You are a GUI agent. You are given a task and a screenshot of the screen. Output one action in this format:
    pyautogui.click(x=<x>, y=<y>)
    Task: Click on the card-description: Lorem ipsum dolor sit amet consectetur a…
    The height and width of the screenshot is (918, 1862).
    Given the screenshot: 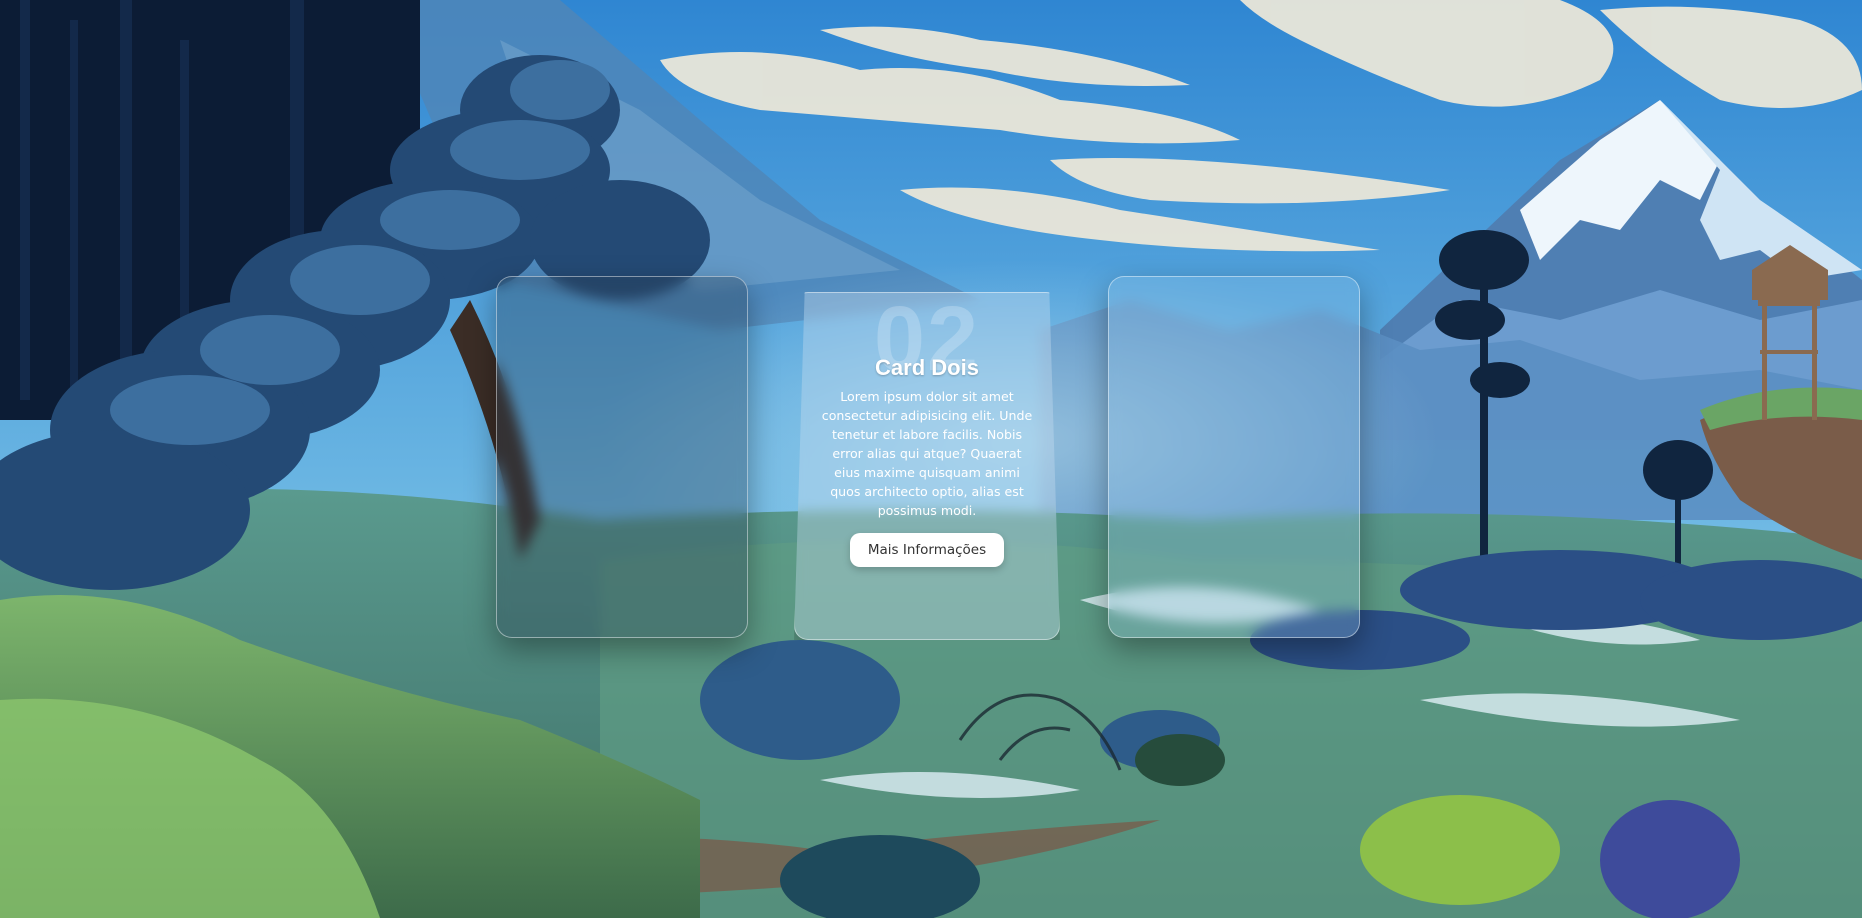 What is the action you would take?
    pyautogui.click(x=927, y=453)
    